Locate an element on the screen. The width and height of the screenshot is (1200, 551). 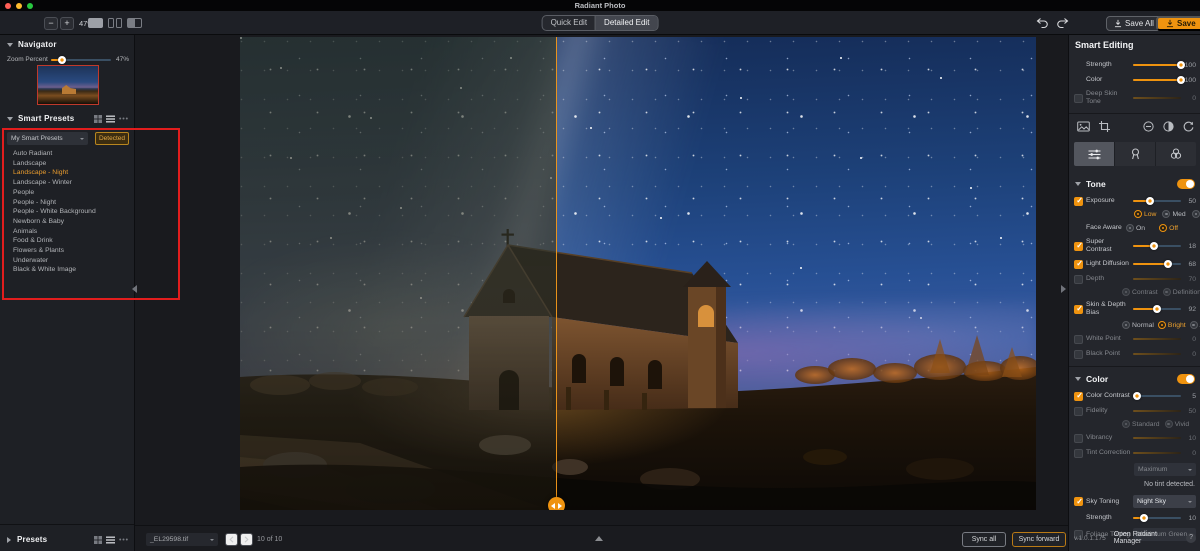
save-all-button: Save All is located at coordinates (1134, 23).